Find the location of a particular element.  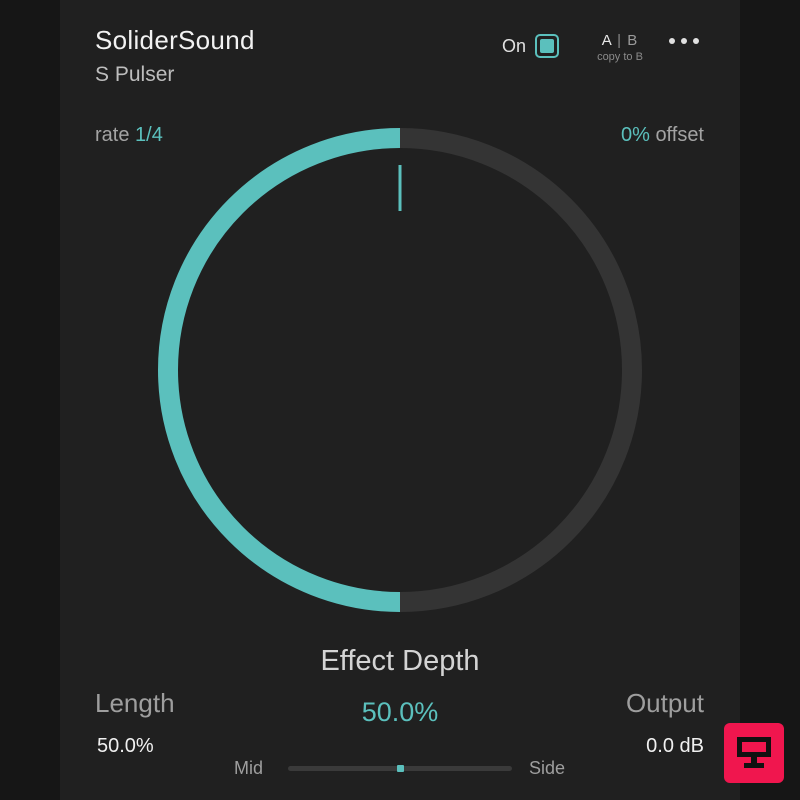

effect-depth-label: Effect Depth is located at coordinates (400, 661).